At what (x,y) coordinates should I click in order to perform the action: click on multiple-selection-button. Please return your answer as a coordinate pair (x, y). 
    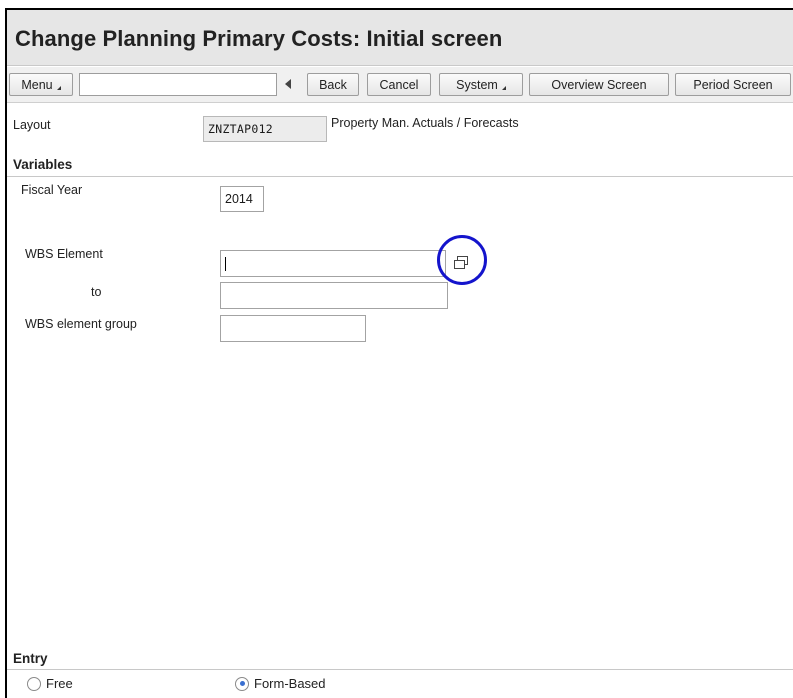
    Looking at the image, I should click on (461, 263).